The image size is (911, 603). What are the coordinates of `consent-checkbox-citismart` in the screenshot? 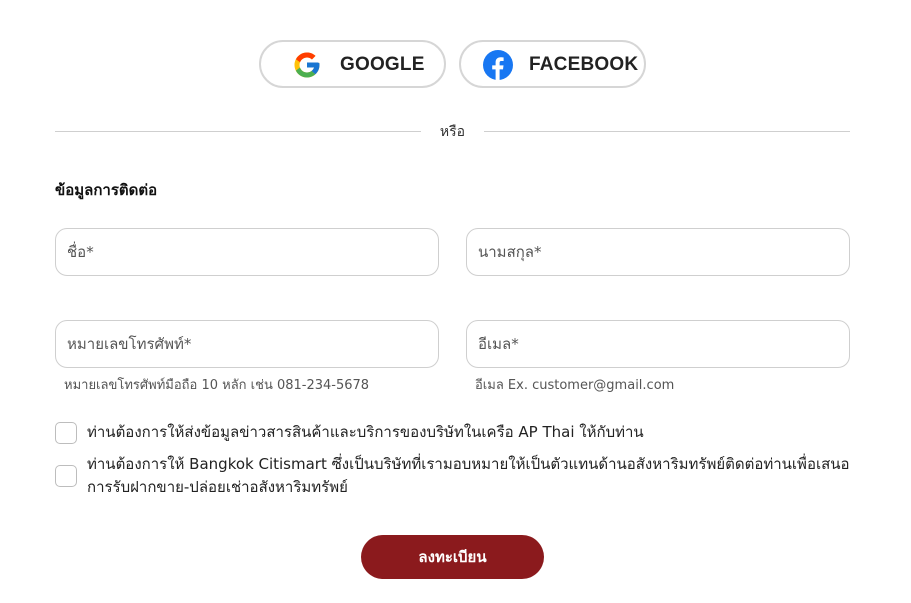 It's located at (66, 476).